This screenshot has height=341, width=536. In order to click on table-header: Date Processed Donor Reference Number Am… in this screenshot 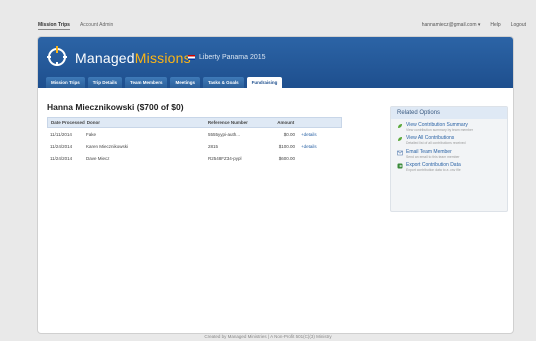, I will do `click(194, 122)`.